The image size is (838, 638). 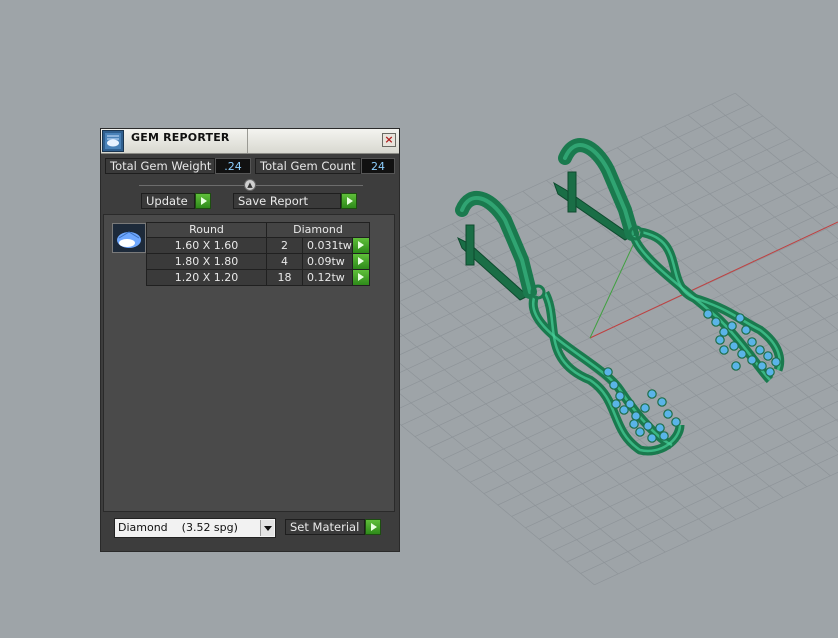 What do you see at coordinates (206, 277) in the screenshot?
I see `gem-size: 1.20 X 1.20` at bounding box center [206, 277].